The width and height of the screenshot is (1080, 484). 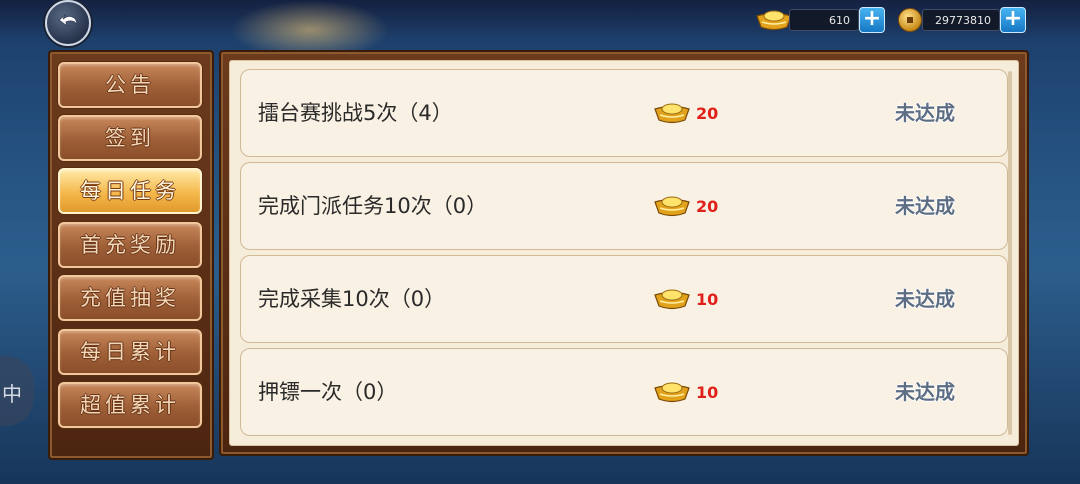 I want to click on add-gold-ingot-button: +, so click(x=872, y=20).